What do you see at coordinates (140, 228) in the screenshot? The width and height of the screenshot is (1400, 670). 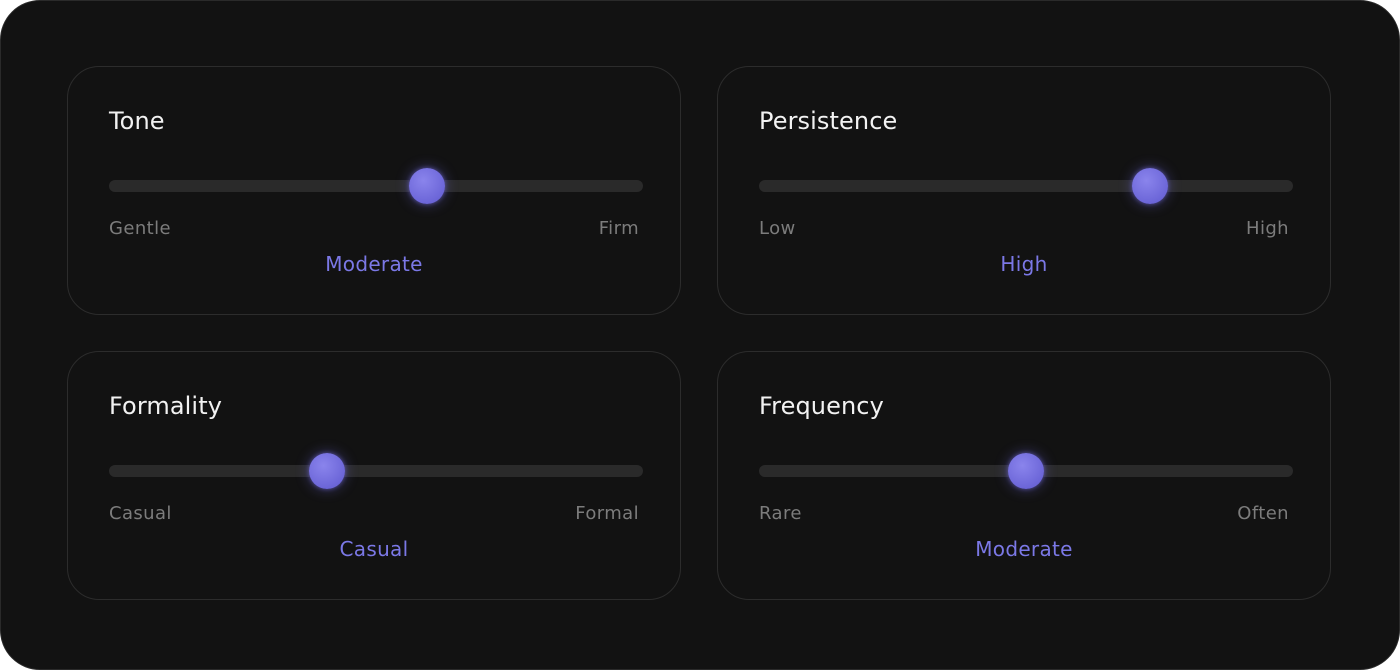 I see `tone-min-label: Gentle` at bounding box center [140, 228].